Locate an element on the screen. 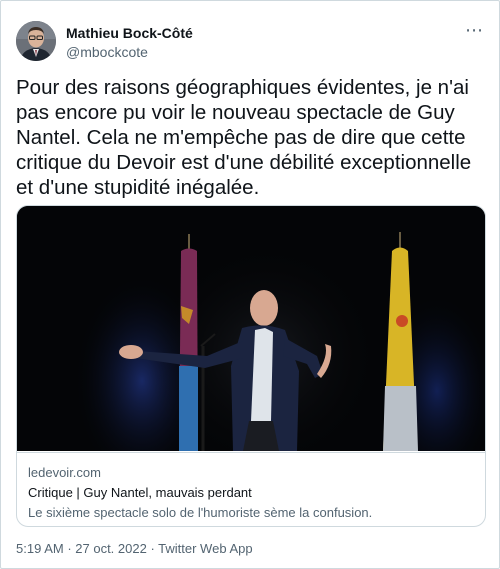 Image resolution: width=500 pixels, height=569 pixels. avatar-photo is located at coordinates (36, 41).